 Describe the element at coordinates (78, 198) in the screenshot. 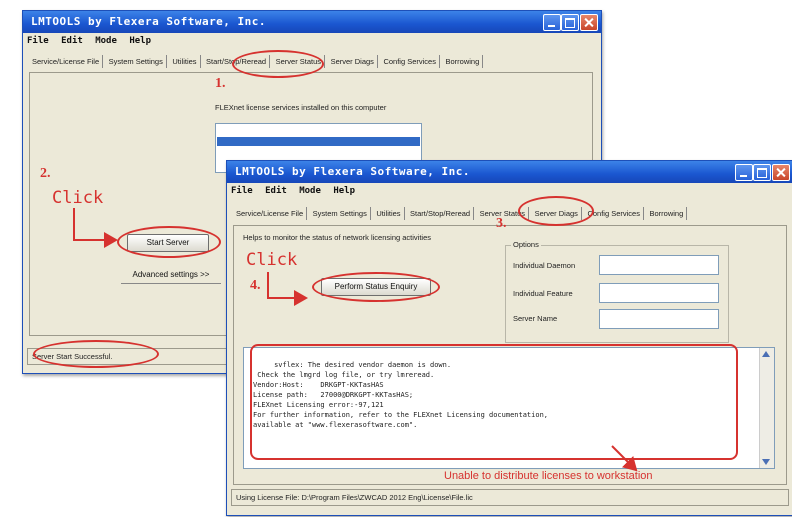

I see `click-label-1: Click` at that location.